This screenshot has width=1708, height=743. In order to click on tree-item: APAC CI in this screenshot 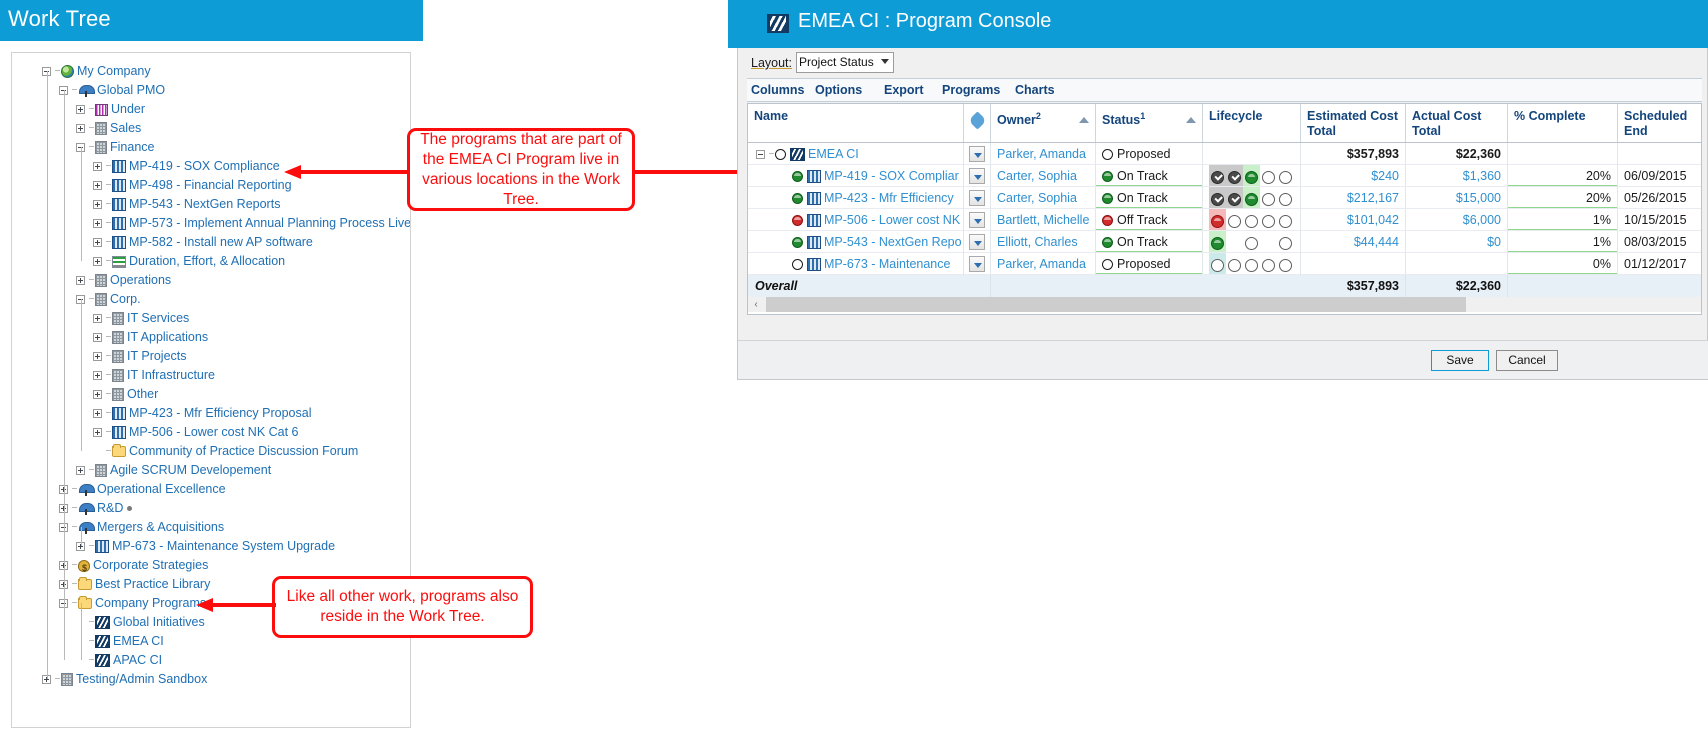, I will do `click(211, 660)`.